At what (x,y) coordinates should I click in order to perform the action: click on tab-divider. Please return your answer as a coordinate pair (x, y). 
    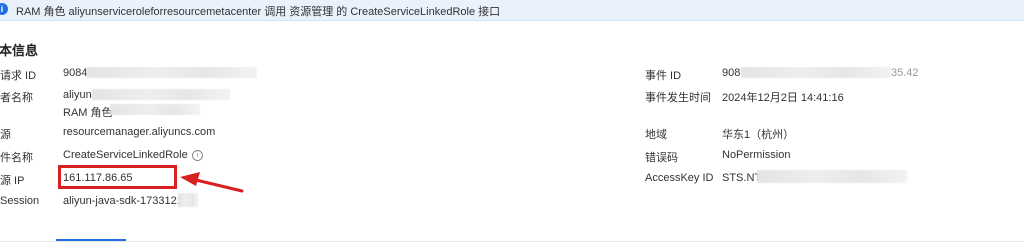
    Looking at the image, I should click on (512, 241).